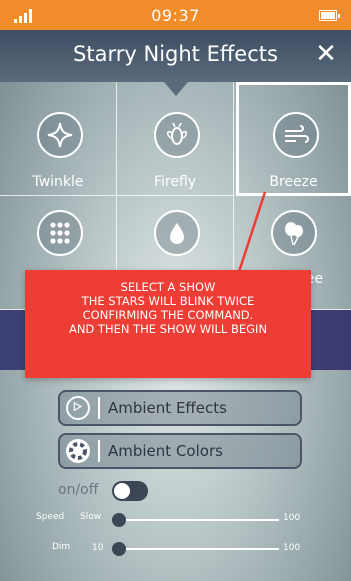 This screenshot has height=581, width=351. I want to click on wind-icon, so click(296, 135).